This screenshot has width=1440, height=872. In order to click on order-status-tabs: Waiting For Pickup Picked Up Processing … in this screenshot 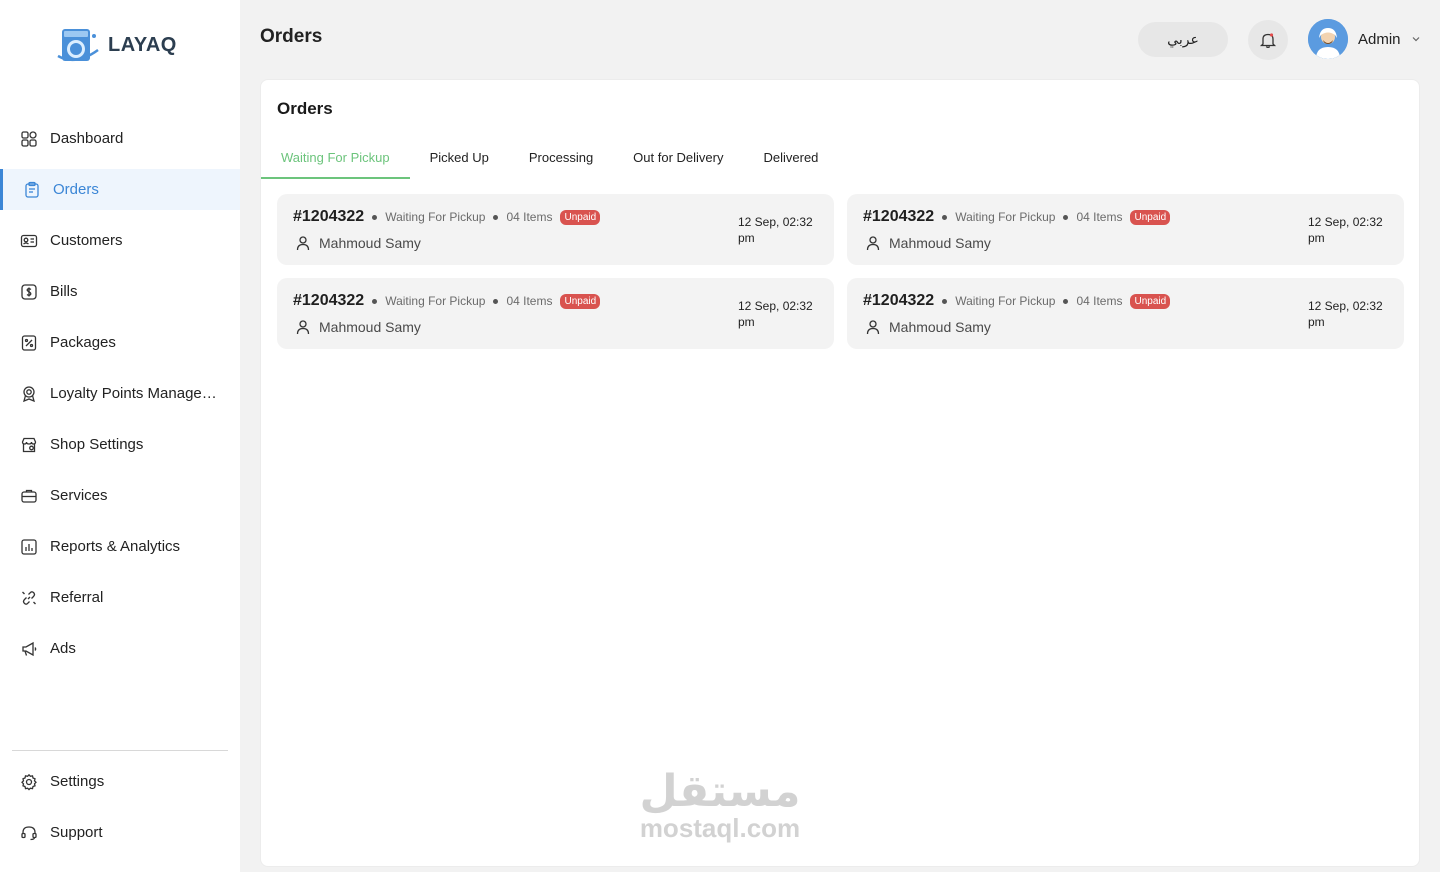, I will do `click(549, 159)`.